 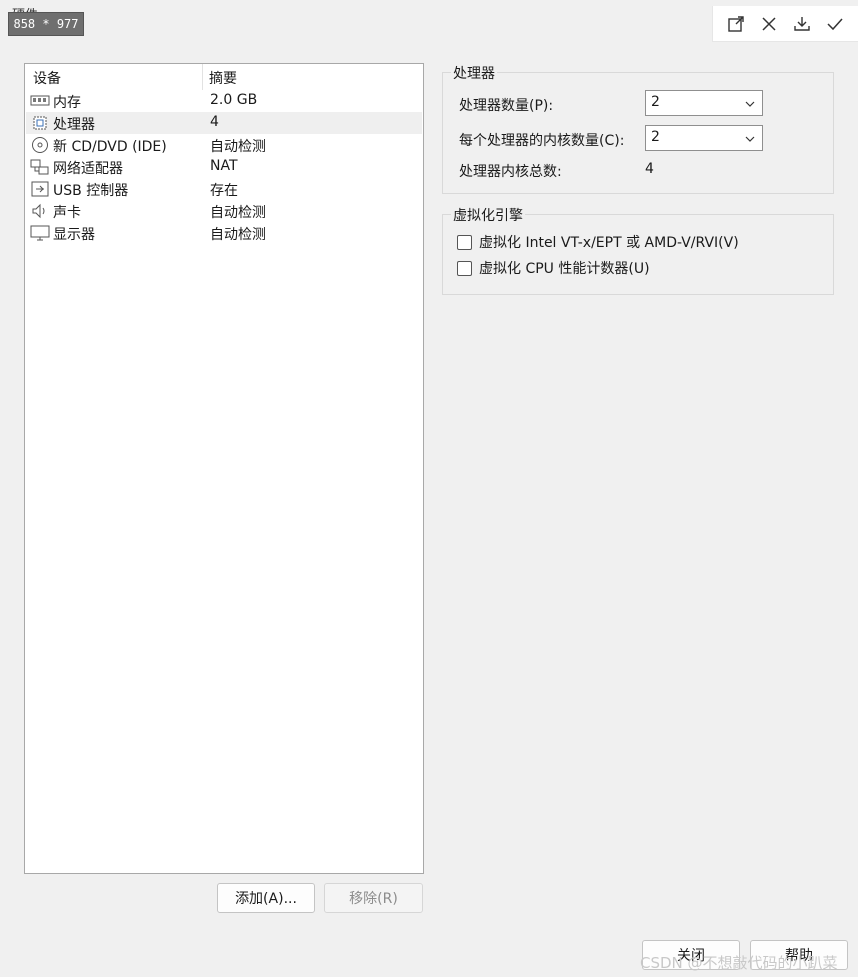 I want to click on column-header-summary: 摘要, so click(x=223, y=78).